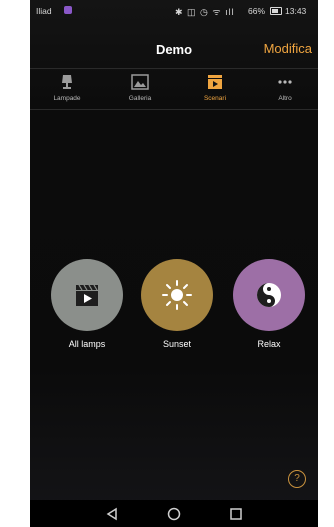  Describe the element at coordinates (67, 98) in the screenshot. I see `tab-label: Lampade` at that location.